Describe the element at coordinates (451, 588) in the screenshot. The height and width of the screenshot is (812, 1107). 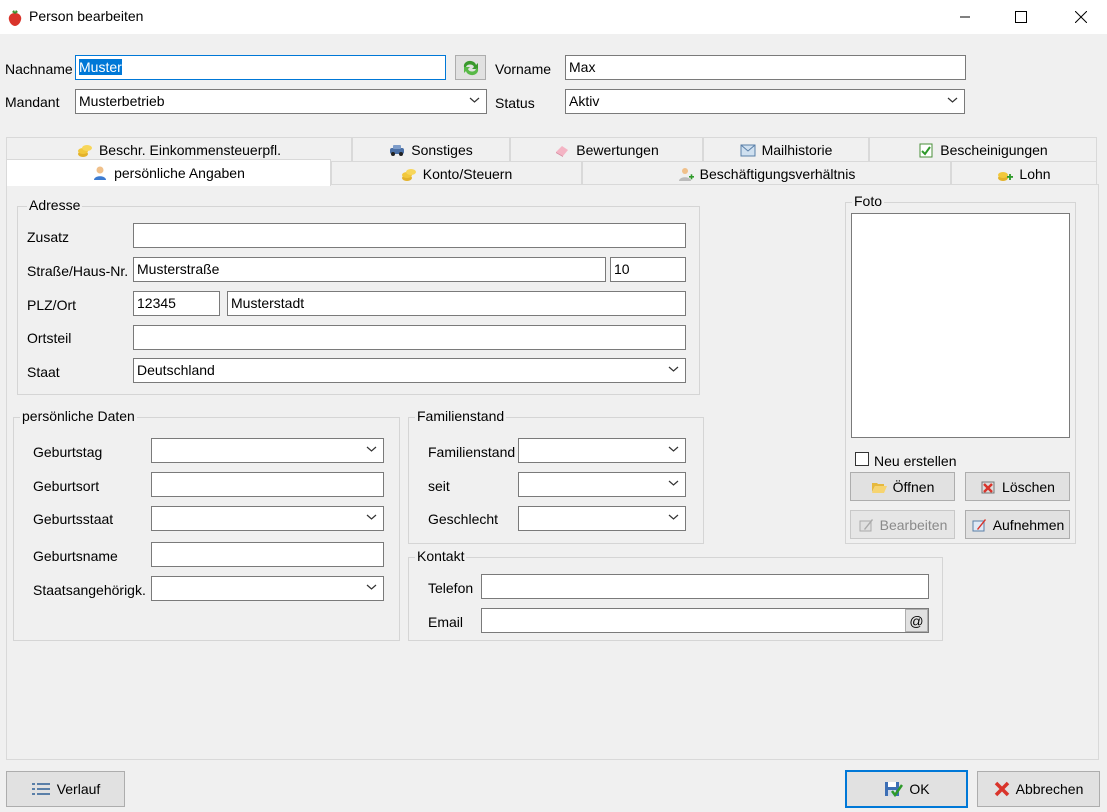
I see `telefon-label: Telefon` at that location.